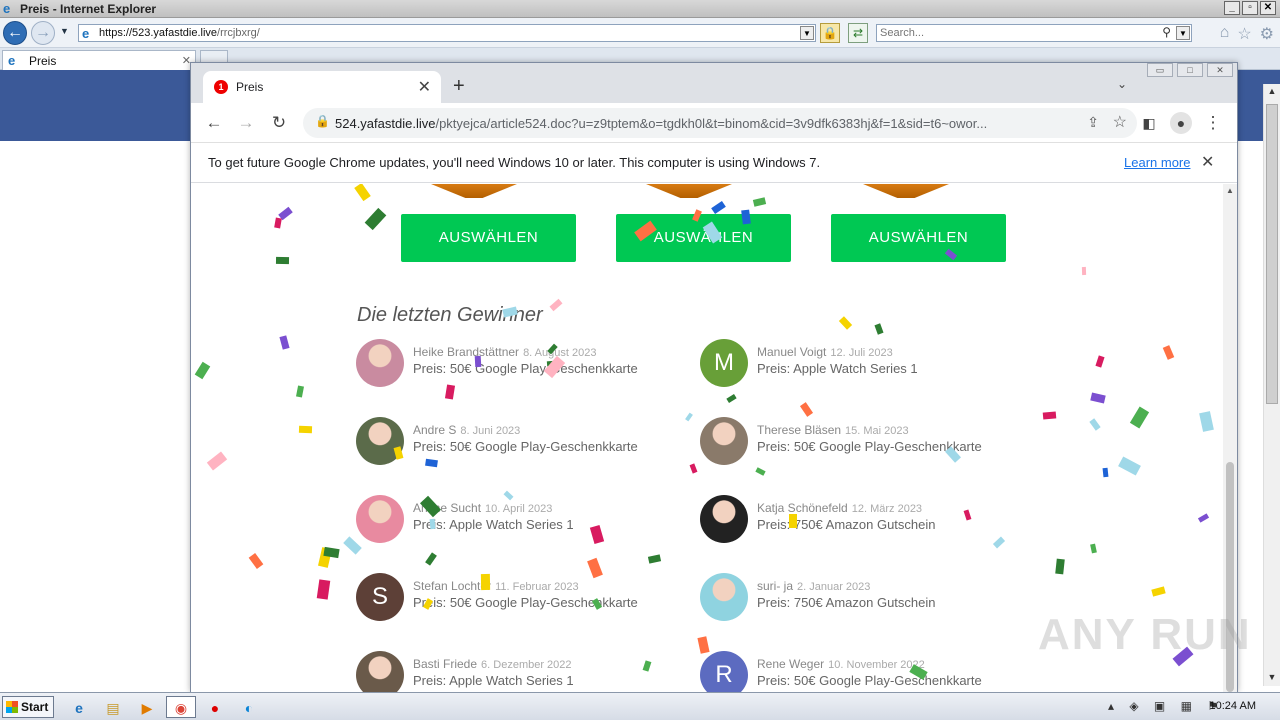 This screenshot has width=1280, height=721. Describe the element at coordinates (1267, 34) in the screenshot. I see `gear-icon: ⚙` at that location.